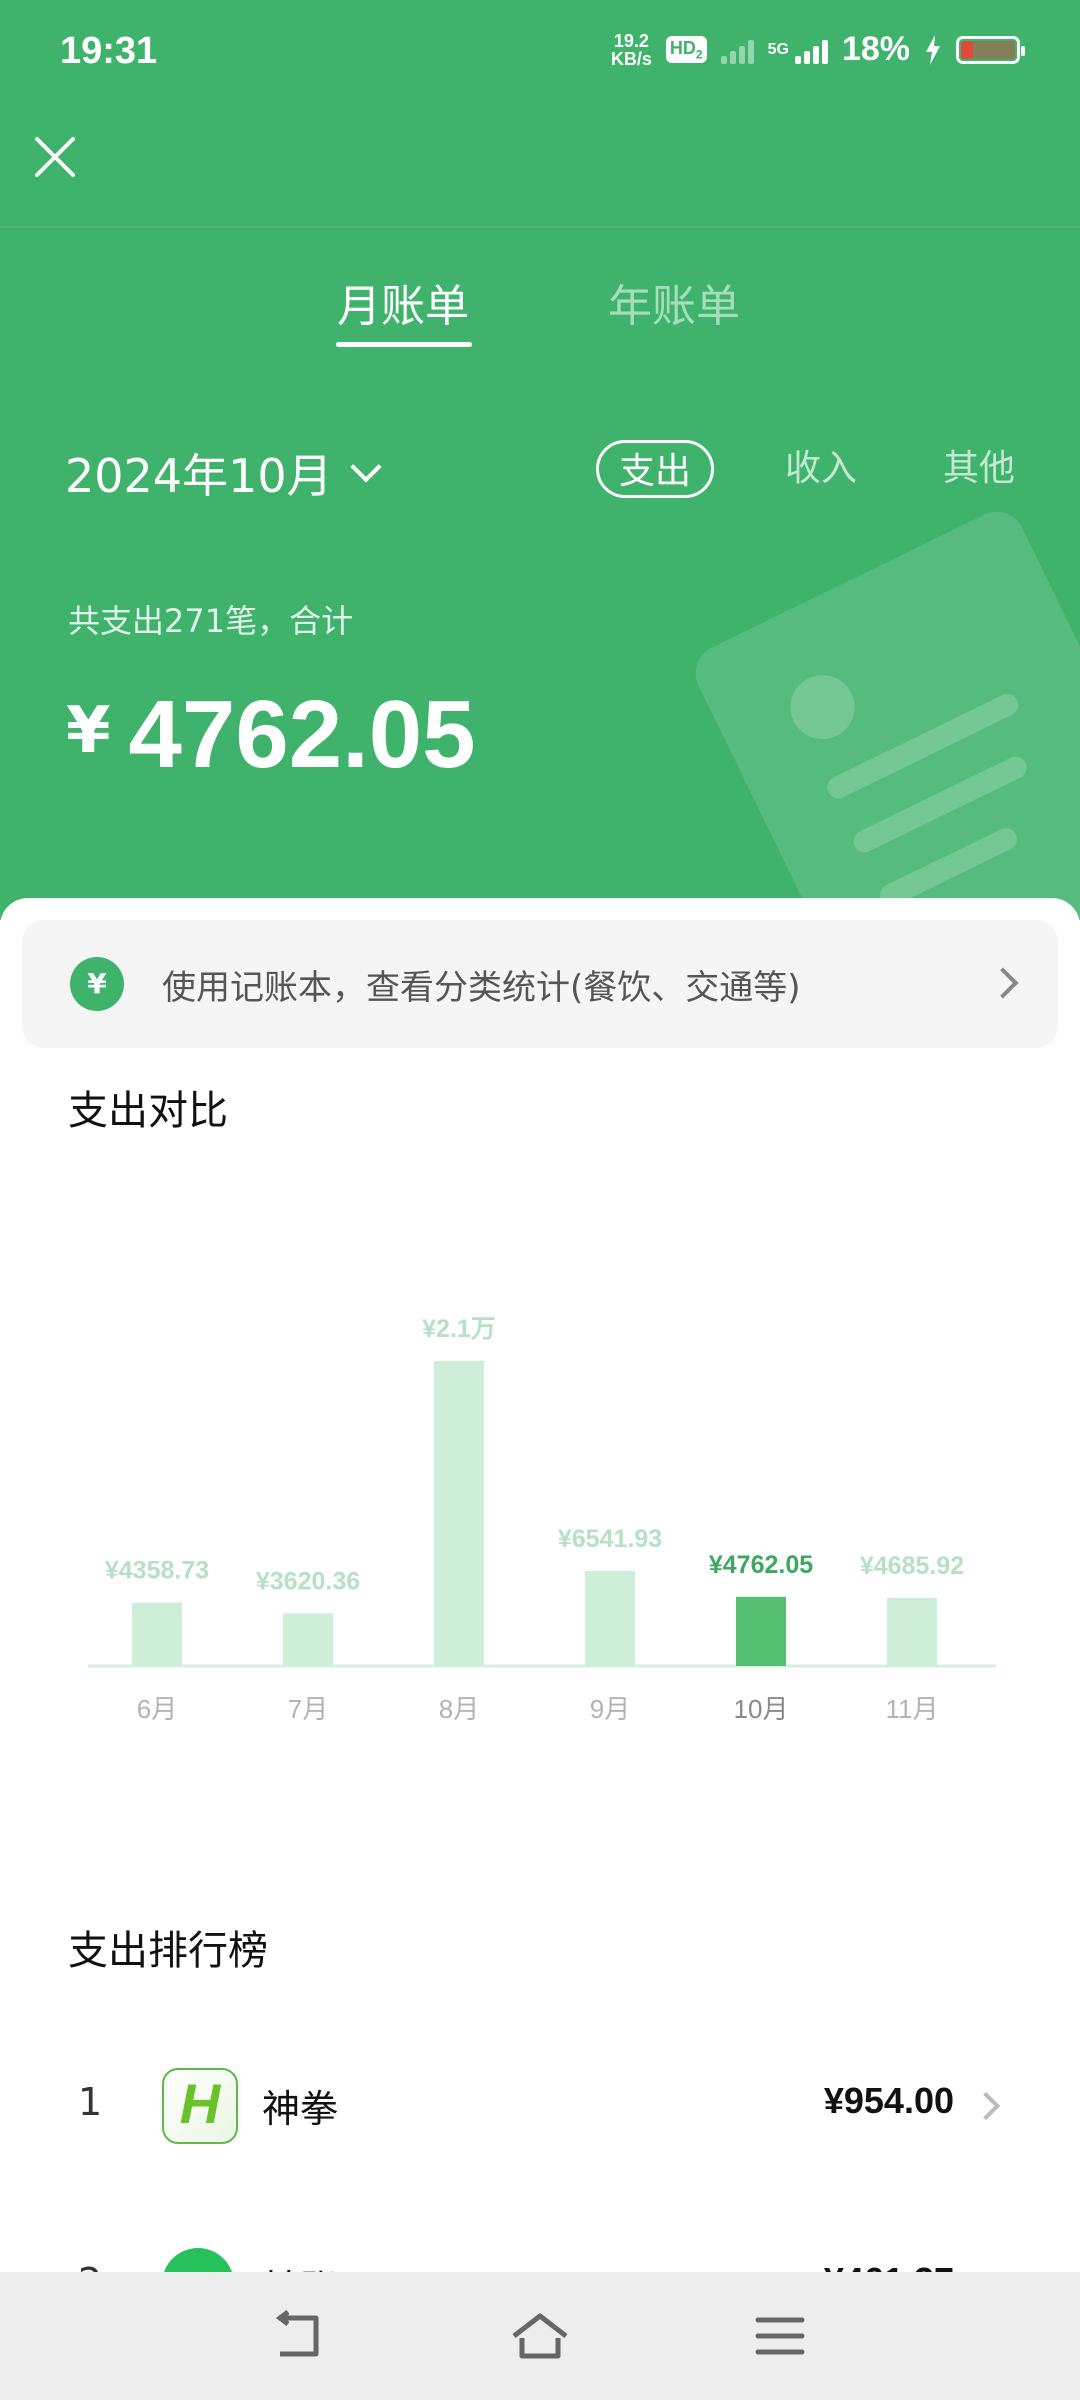 This screenshot has width=1080, height=2400. What do you see at coordinates (686, 49) in the screenshot?
I see `hd-voice-icon: HD2` at bounding box center [686, 49].